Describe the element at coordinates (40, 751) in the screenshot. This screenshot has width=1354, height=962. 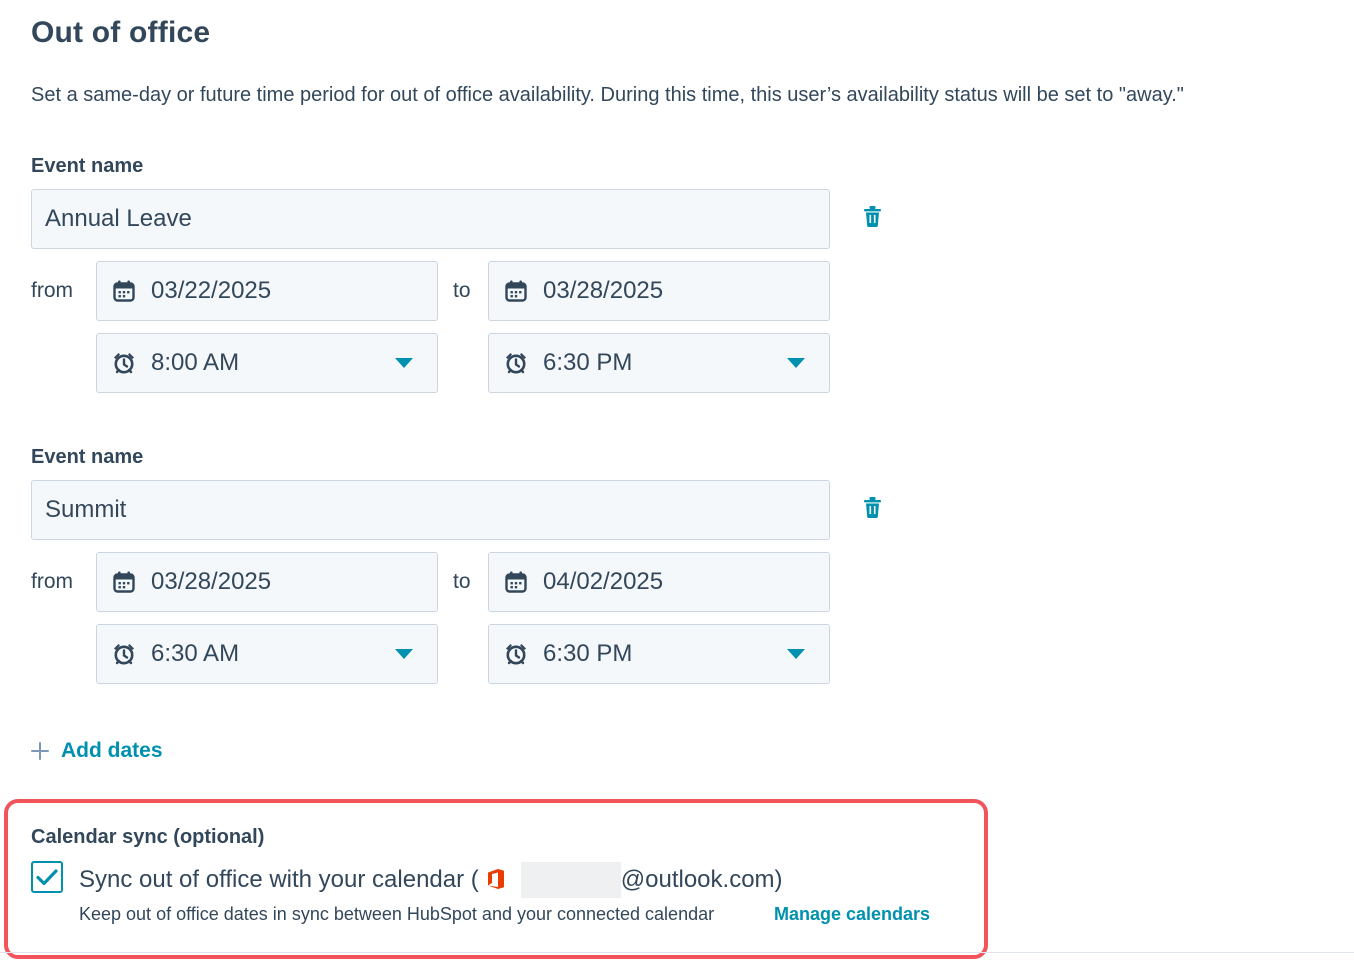
I see `plus-icon` at that location.